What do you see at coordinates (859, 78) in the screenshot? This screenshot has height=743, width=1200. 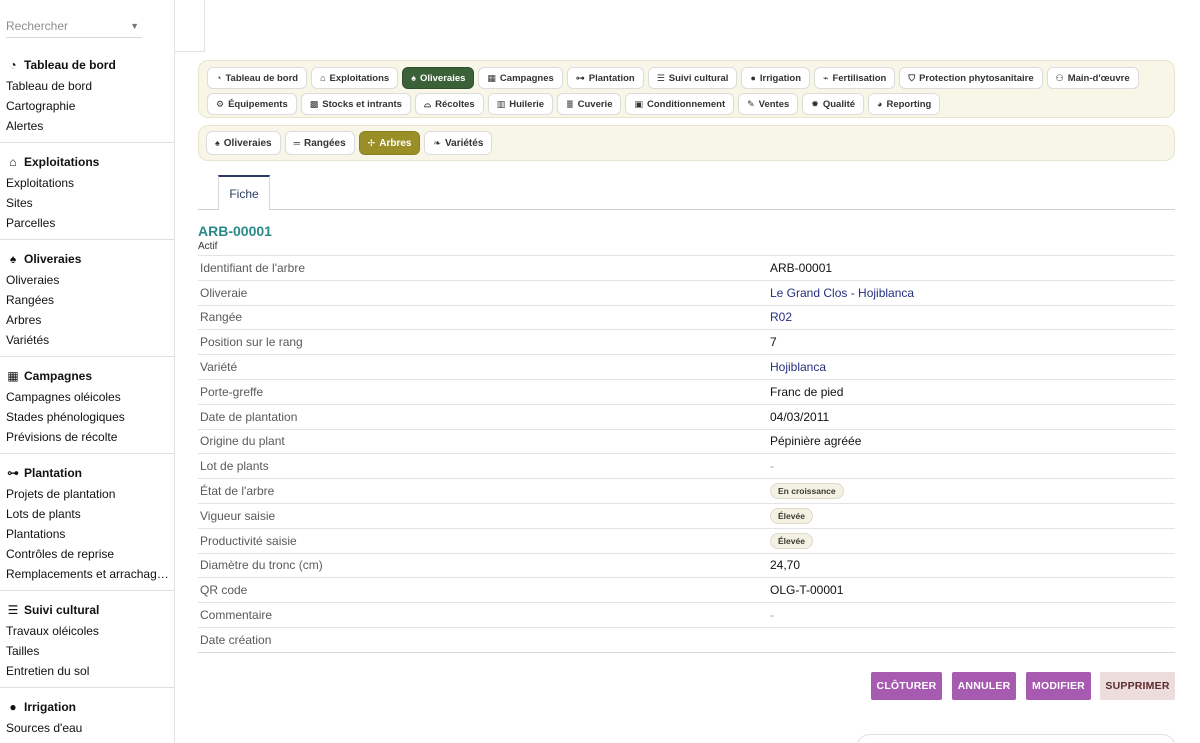 I see `module-tab-label: Fertilisation` at bounding box center [859, 78].